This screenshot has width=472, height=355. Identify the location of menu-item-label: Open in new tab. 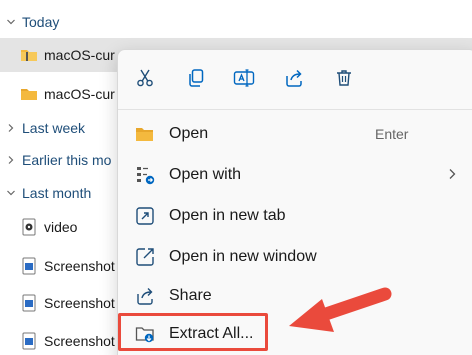
(227, 215).